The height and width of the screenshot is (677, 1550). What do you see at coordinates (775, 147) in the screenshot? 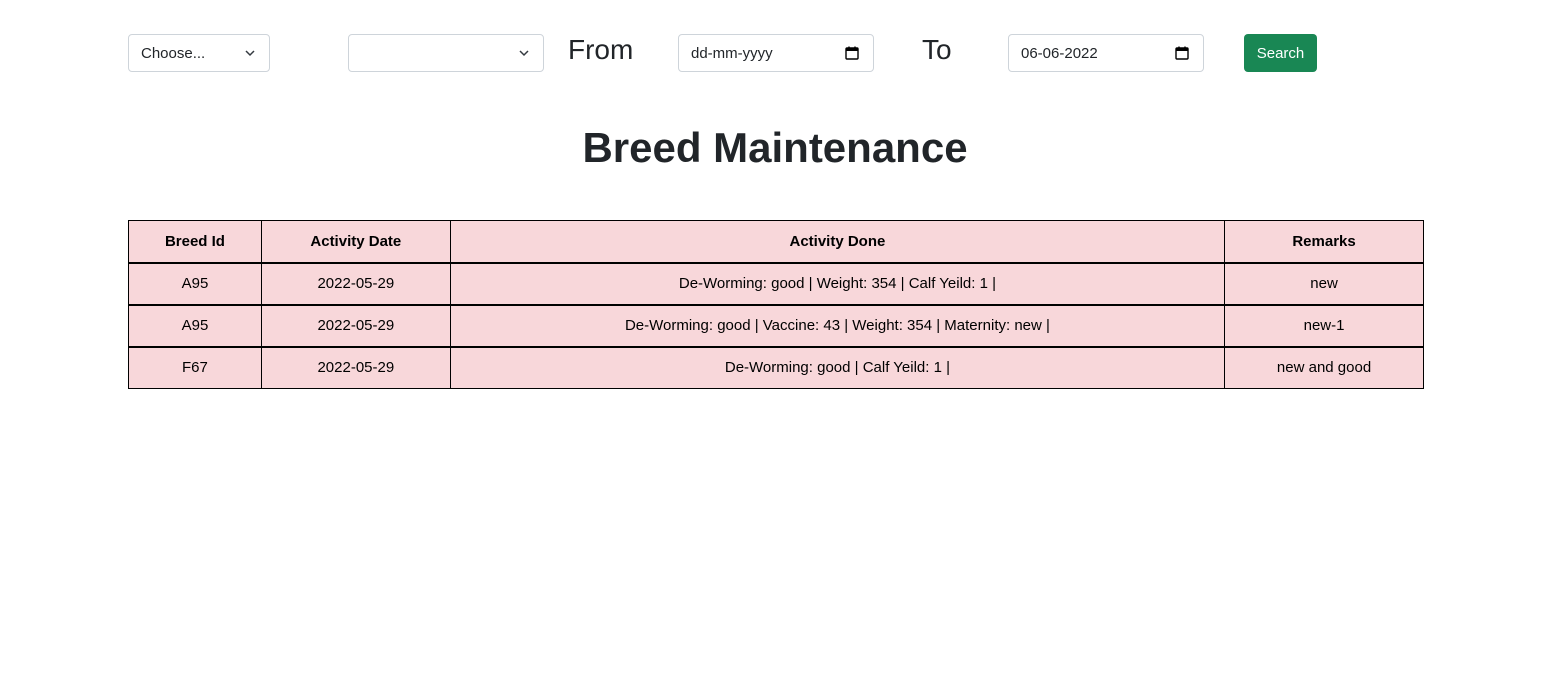
I see `page-title: Breed Maintenance` at bounding box center [775, 147].